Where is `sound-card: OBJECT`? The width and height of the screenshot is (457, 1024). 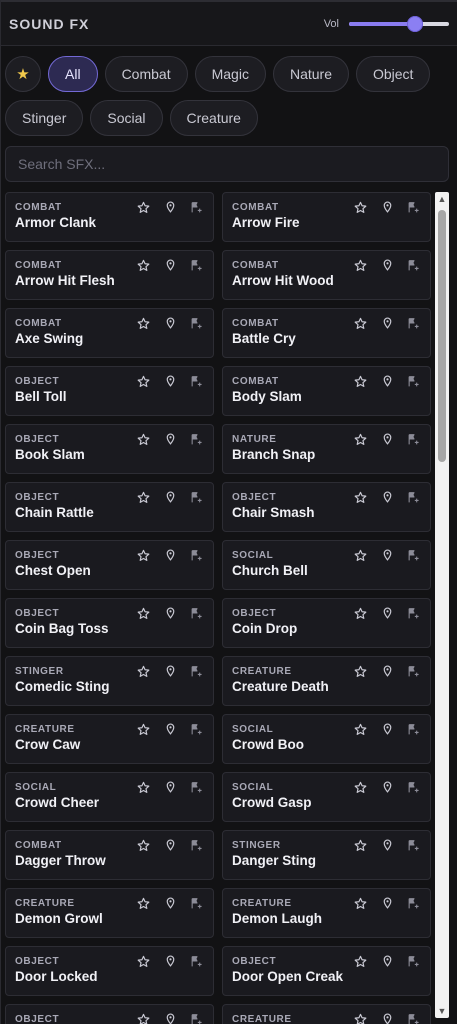
sound-card: OBJECT is located at coordinates (109, 1014).